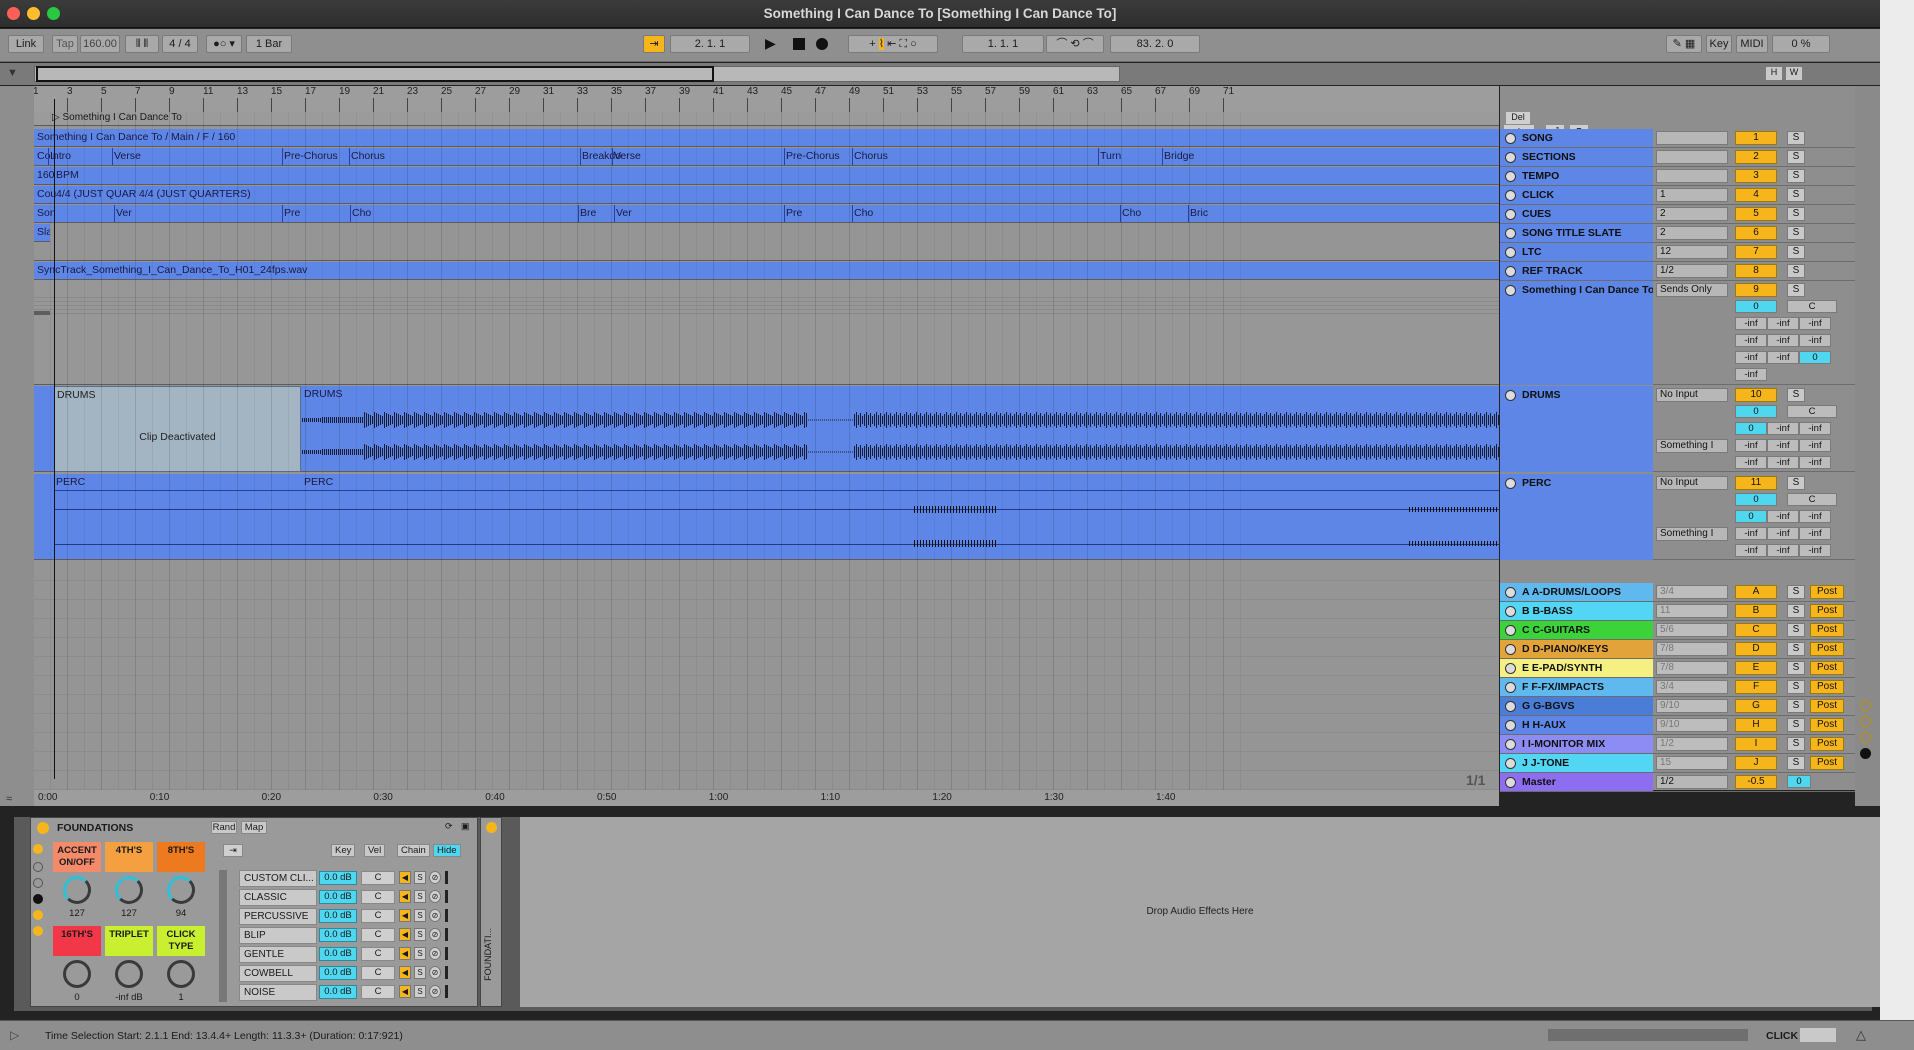 The width and height of the screenshot is (1914, 1050). Describe the element at coordinates (181, 857) in the screenshot. I see `macro-pad: 8TH'S` at that location.